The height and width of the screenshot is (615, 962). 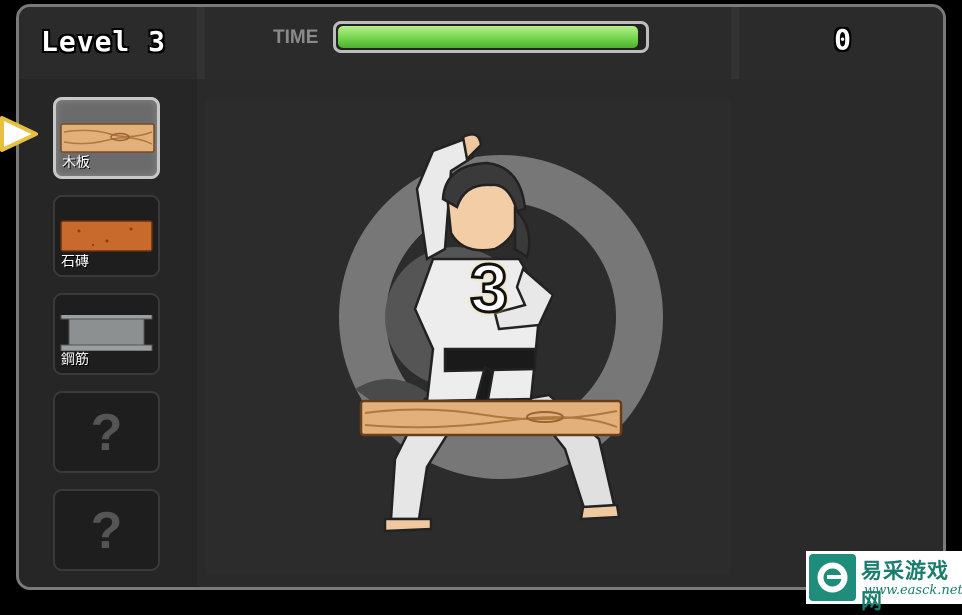 What do you see at coordinates (832, 577) in the screenshot?
I see `watermark-logo-icon` at bounding box center [832, 577].